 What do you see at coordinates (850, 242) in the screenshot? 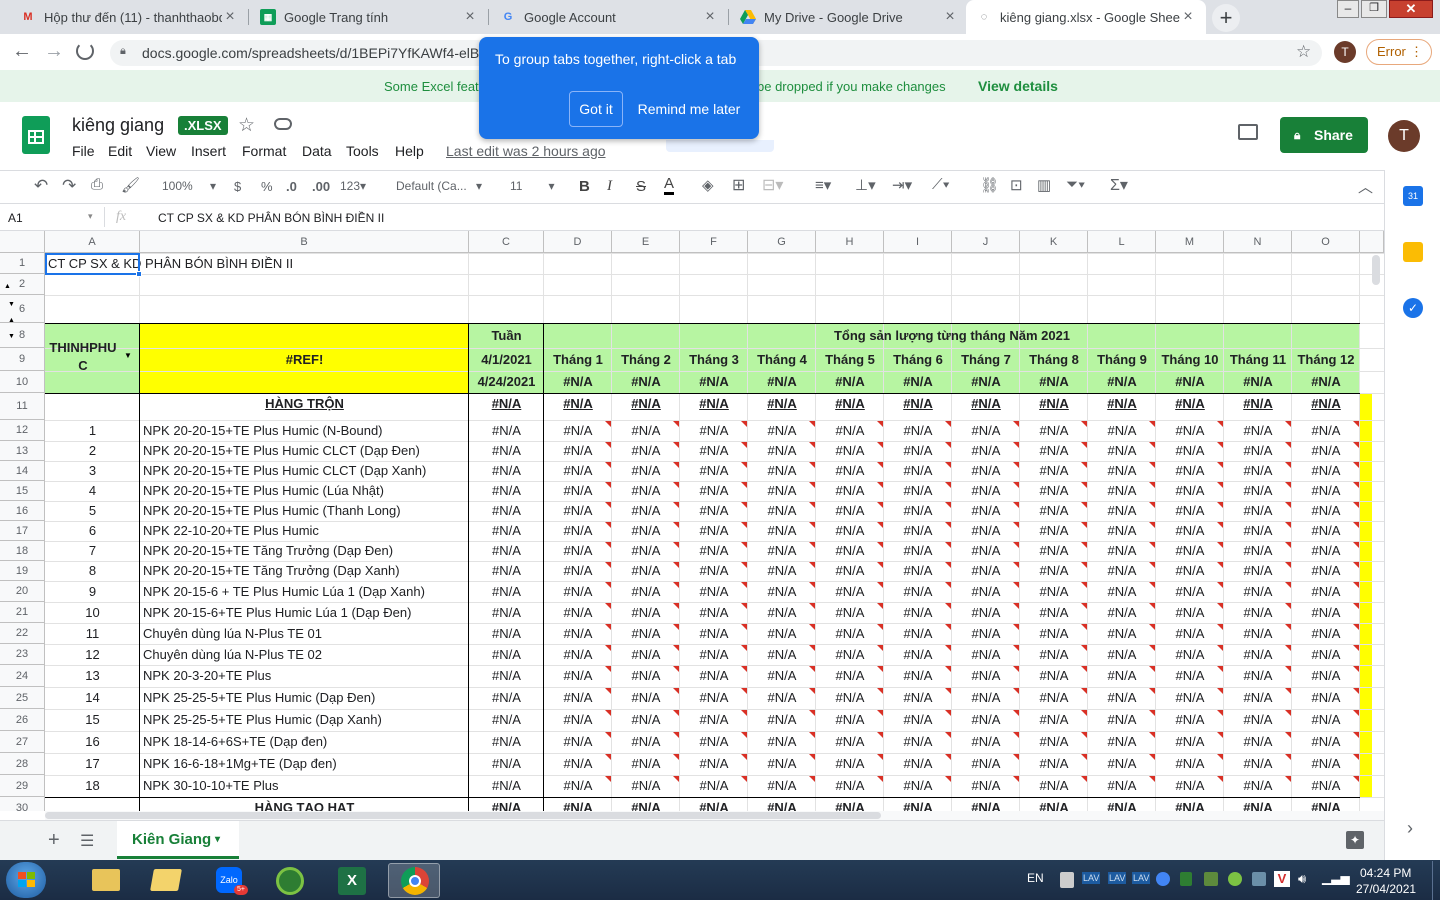
I see `column-header-h: H` at bounding box center [850, 242].